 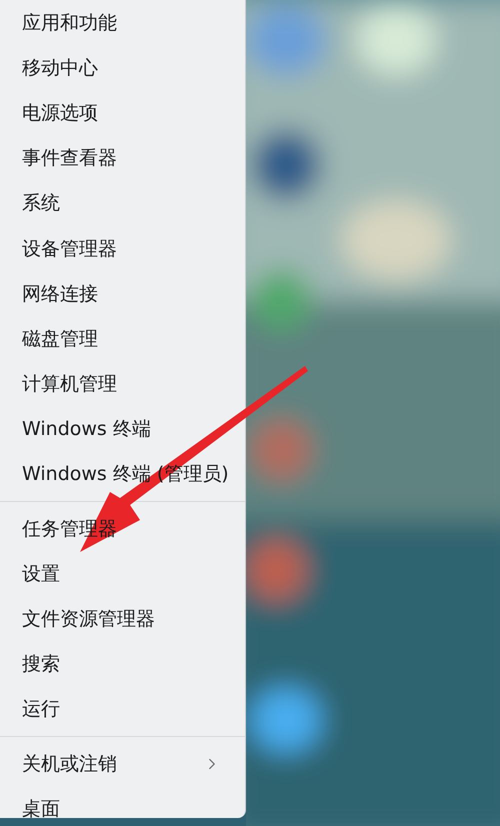 I want to click on menu-item: 移动中心, so click(x=122, y=67).